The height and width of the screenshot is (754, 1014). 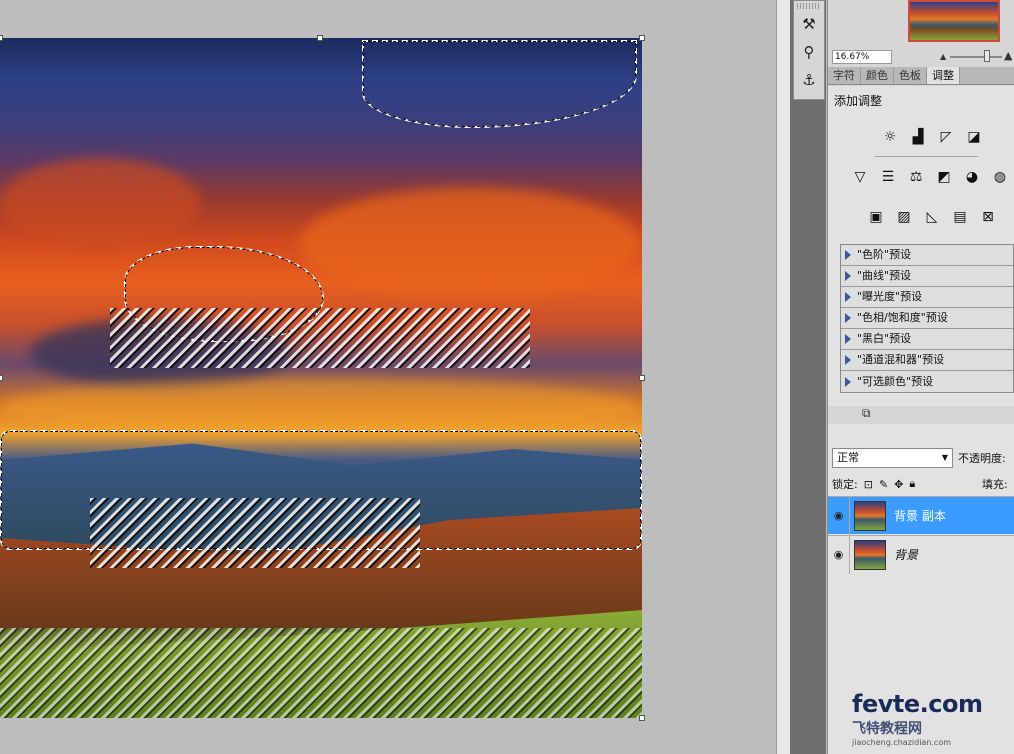 What do you see at coordinates (809, 6) in the screenshot?
I see `drag-grip` at bounding box center [809, 6].